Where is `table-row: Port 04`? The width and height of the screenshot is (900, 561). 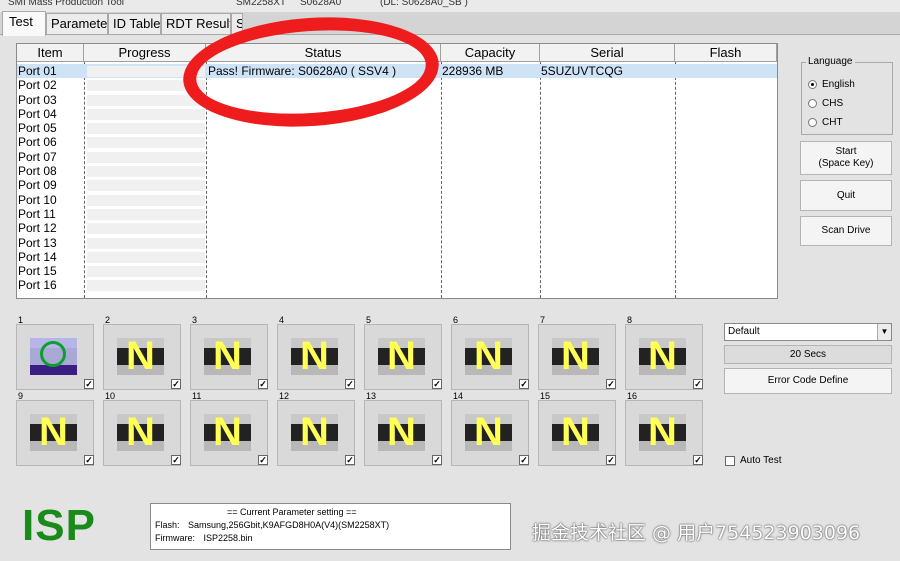 table-row: Port 04 is located at coordinates (397, 114).